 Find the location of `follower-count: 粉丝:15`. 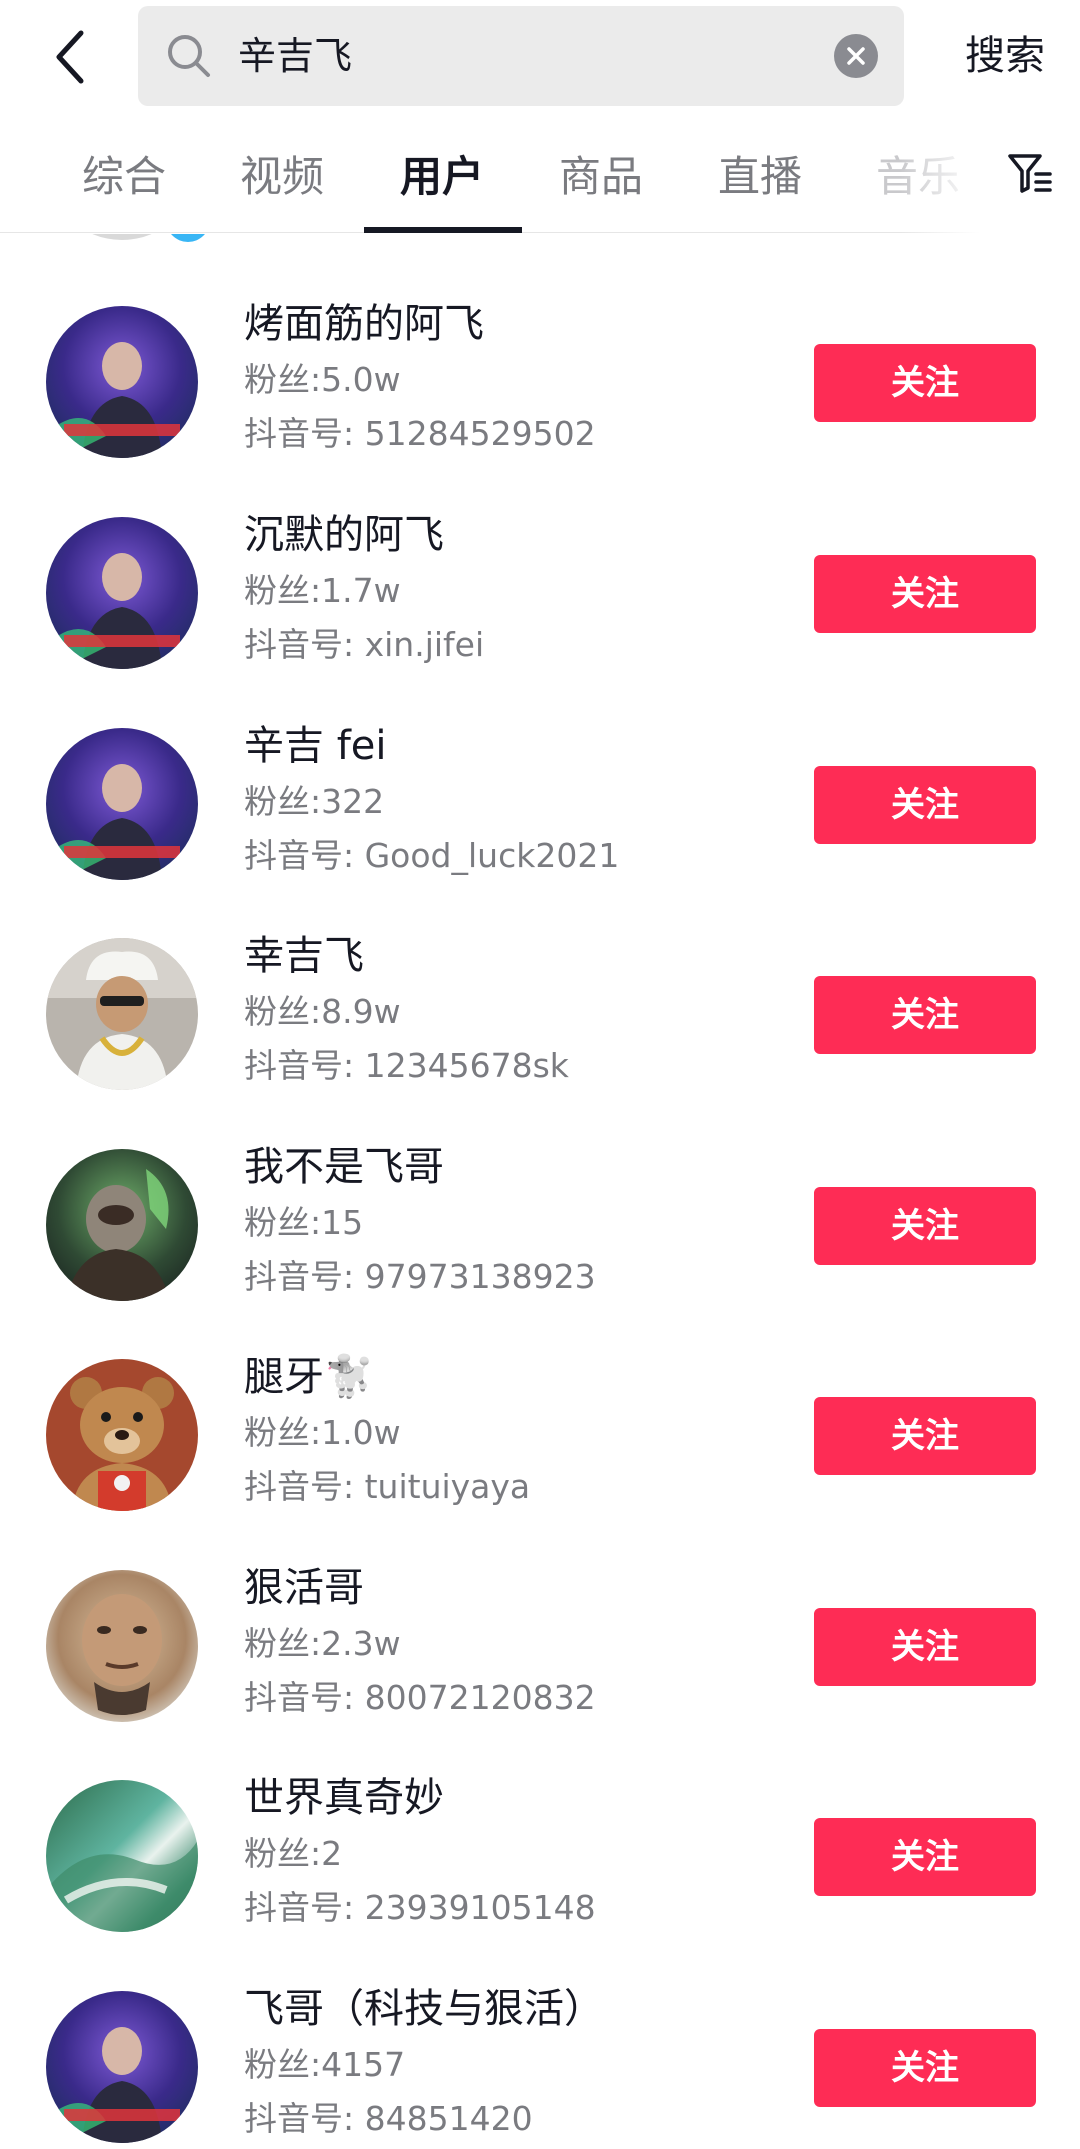

follower-count: 粉丝:15 is located at coordinates (304, 1222).